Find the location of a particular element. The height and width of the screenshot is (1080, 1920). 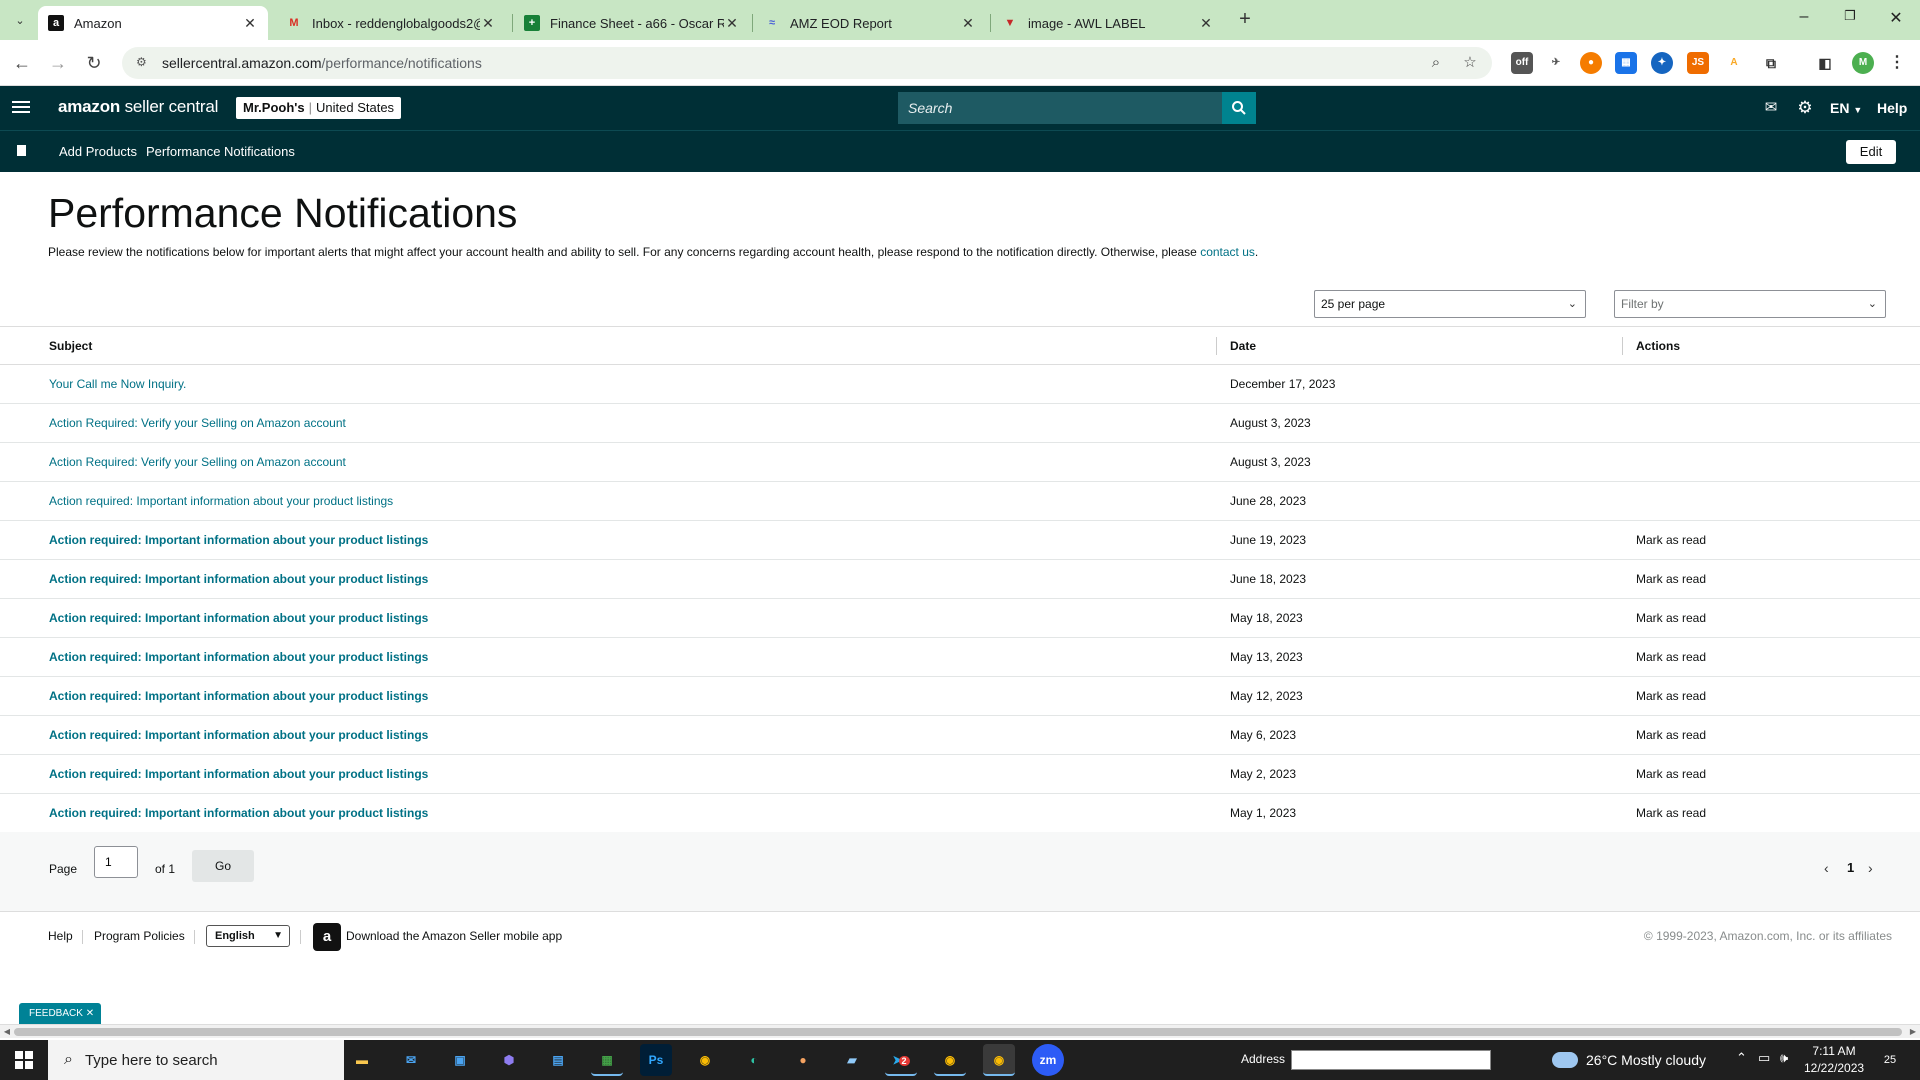

volume-icon: 🕪 is located at coordinates (1784, 1058).